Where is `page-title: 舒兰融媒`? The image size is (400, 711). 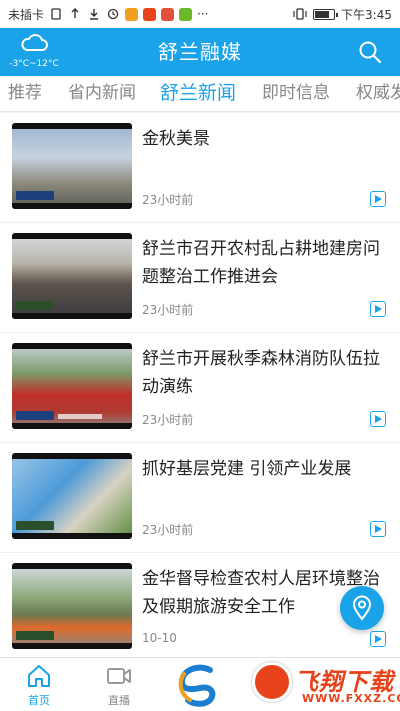
page-title: 舒兰融媒 is located at coordinates (200, 52).